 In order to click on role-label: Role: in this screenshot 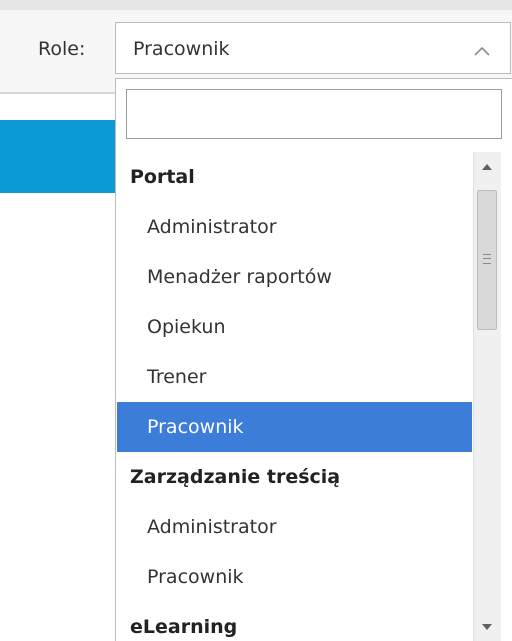, I will do `click(62, 49)`.